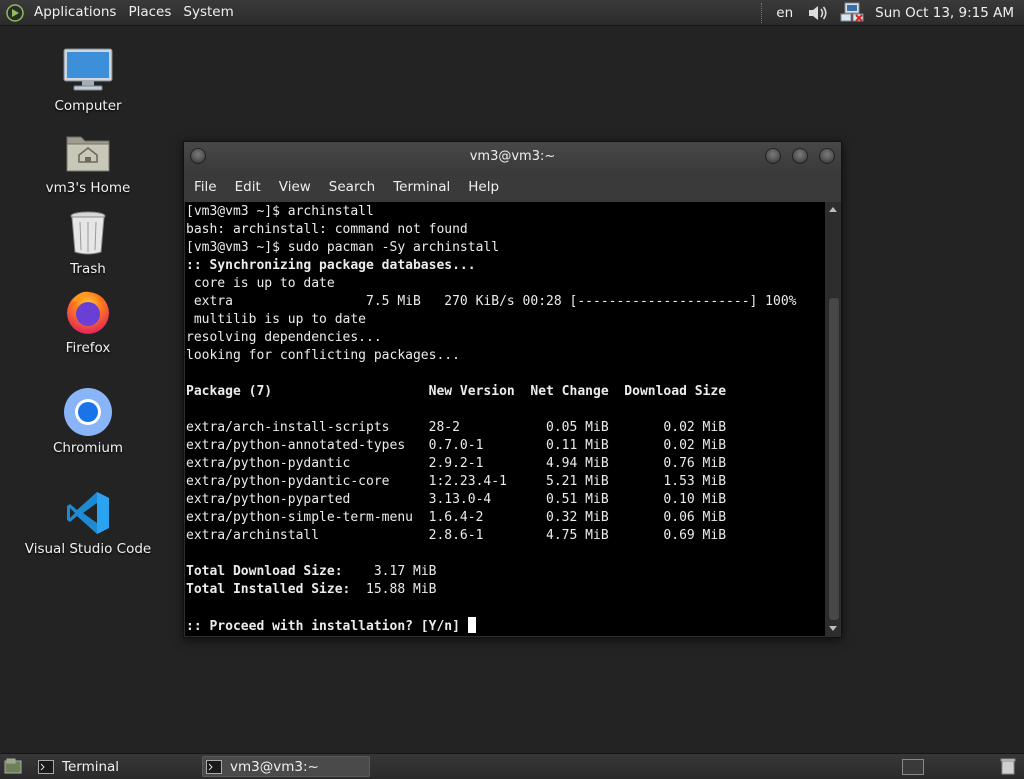 The height and width of the screenshot is (779, 1024). I want to click on network-icon, so click(852, 13).